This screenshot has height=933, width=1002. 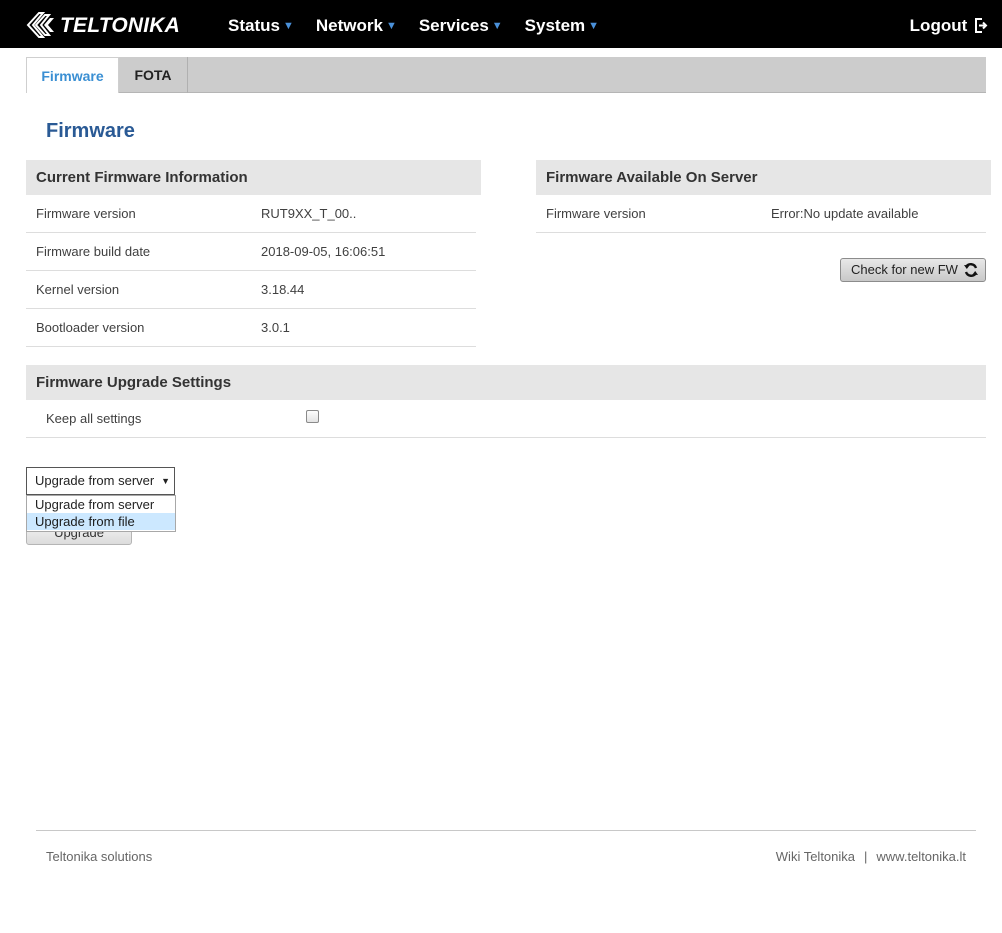 I want to click on check-new-fw-label: Check for new FW, so click(x=904, y=269).